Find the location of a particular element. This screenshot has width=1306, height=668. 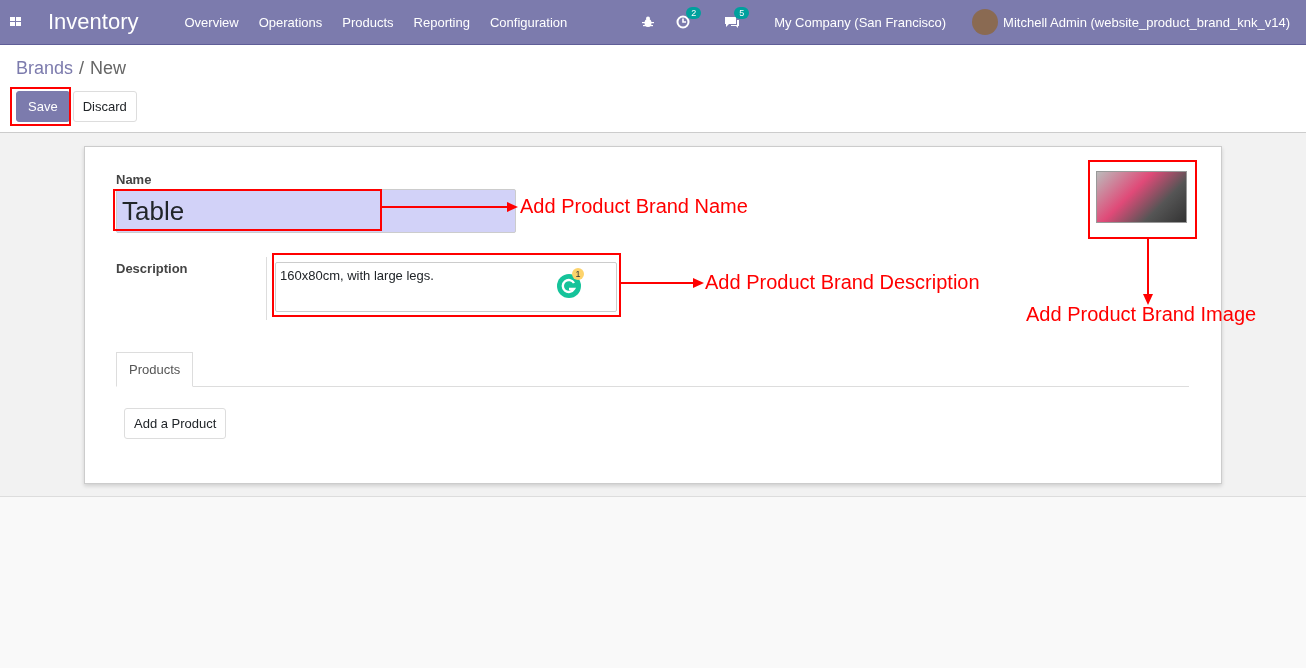

annotation-label: Add Product Brand Name is located at coordinates (634, 206).